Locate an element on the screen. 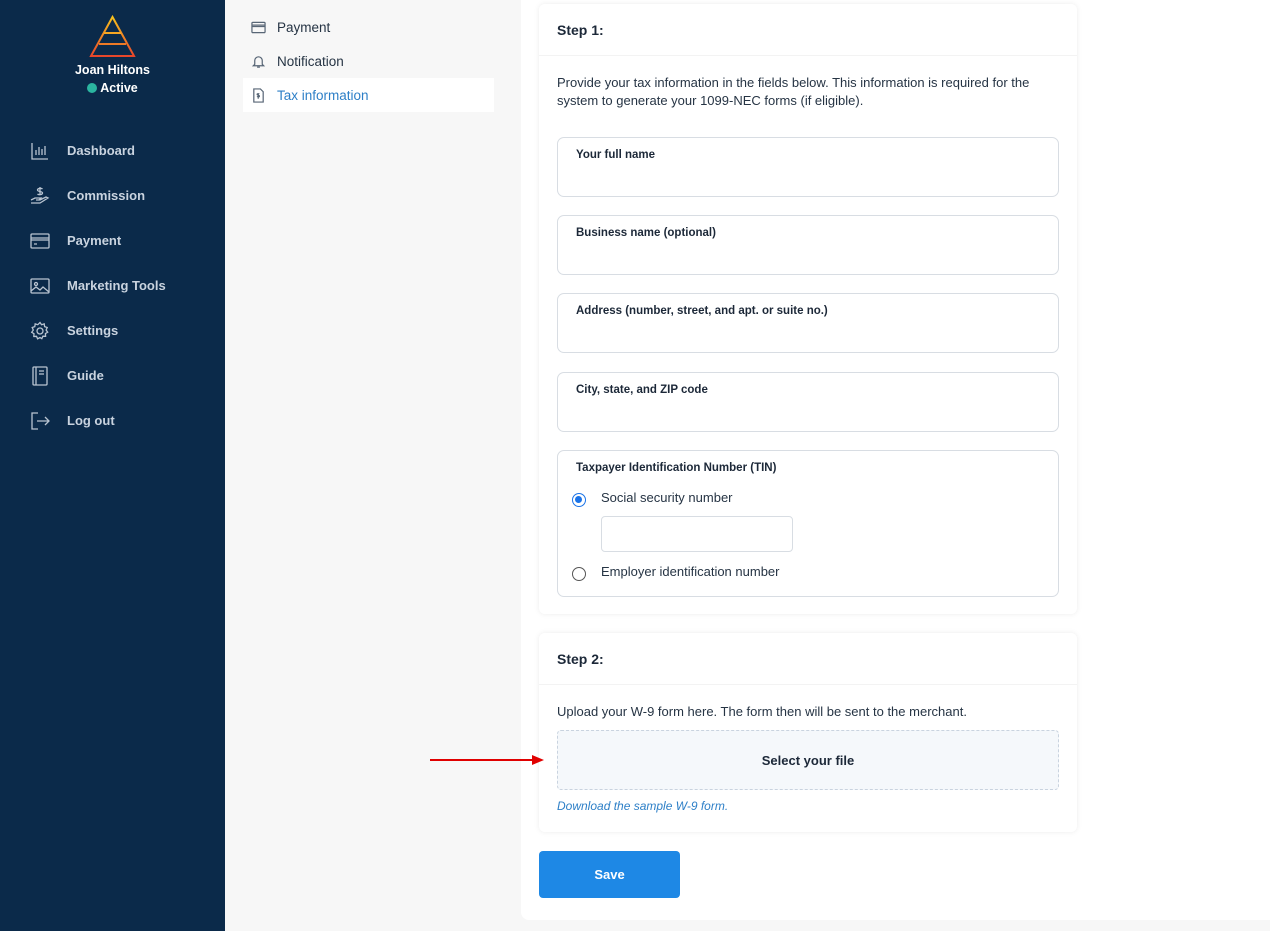 This screenshot has height=931, width=1270. nav-label: Log out is located at coordinates (91, 420).